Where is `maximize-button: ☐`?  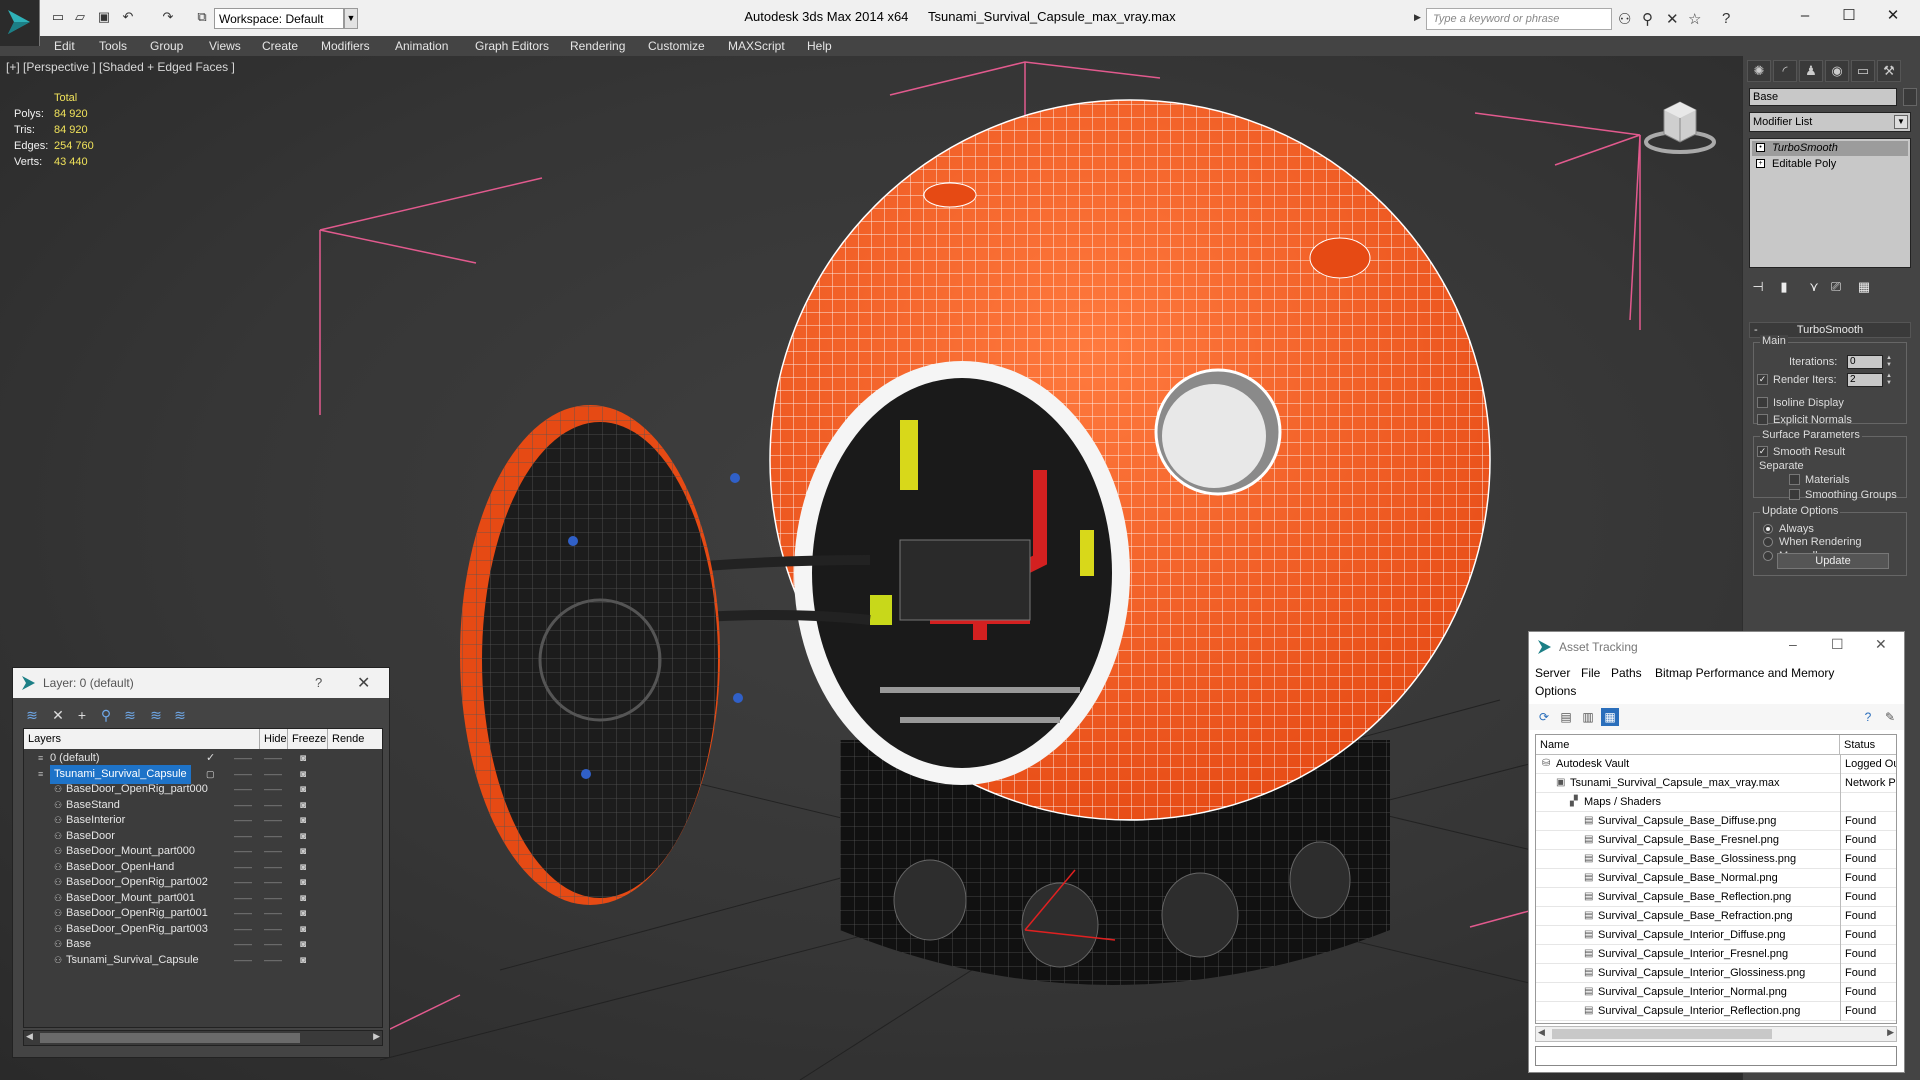 maximize-button: ☐ is located at coordinates (1849, 16).